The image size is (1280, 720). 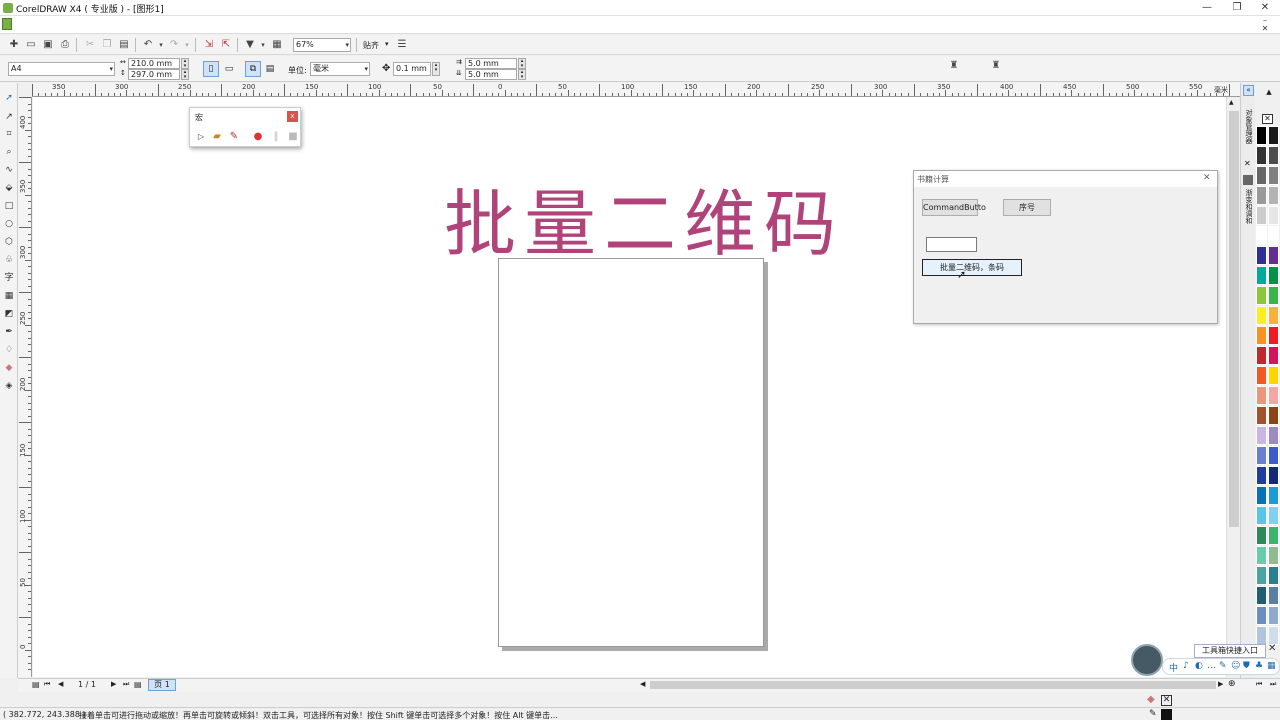 I want to click on eyedropper-icon: ✒, so click(x=9, y=332).